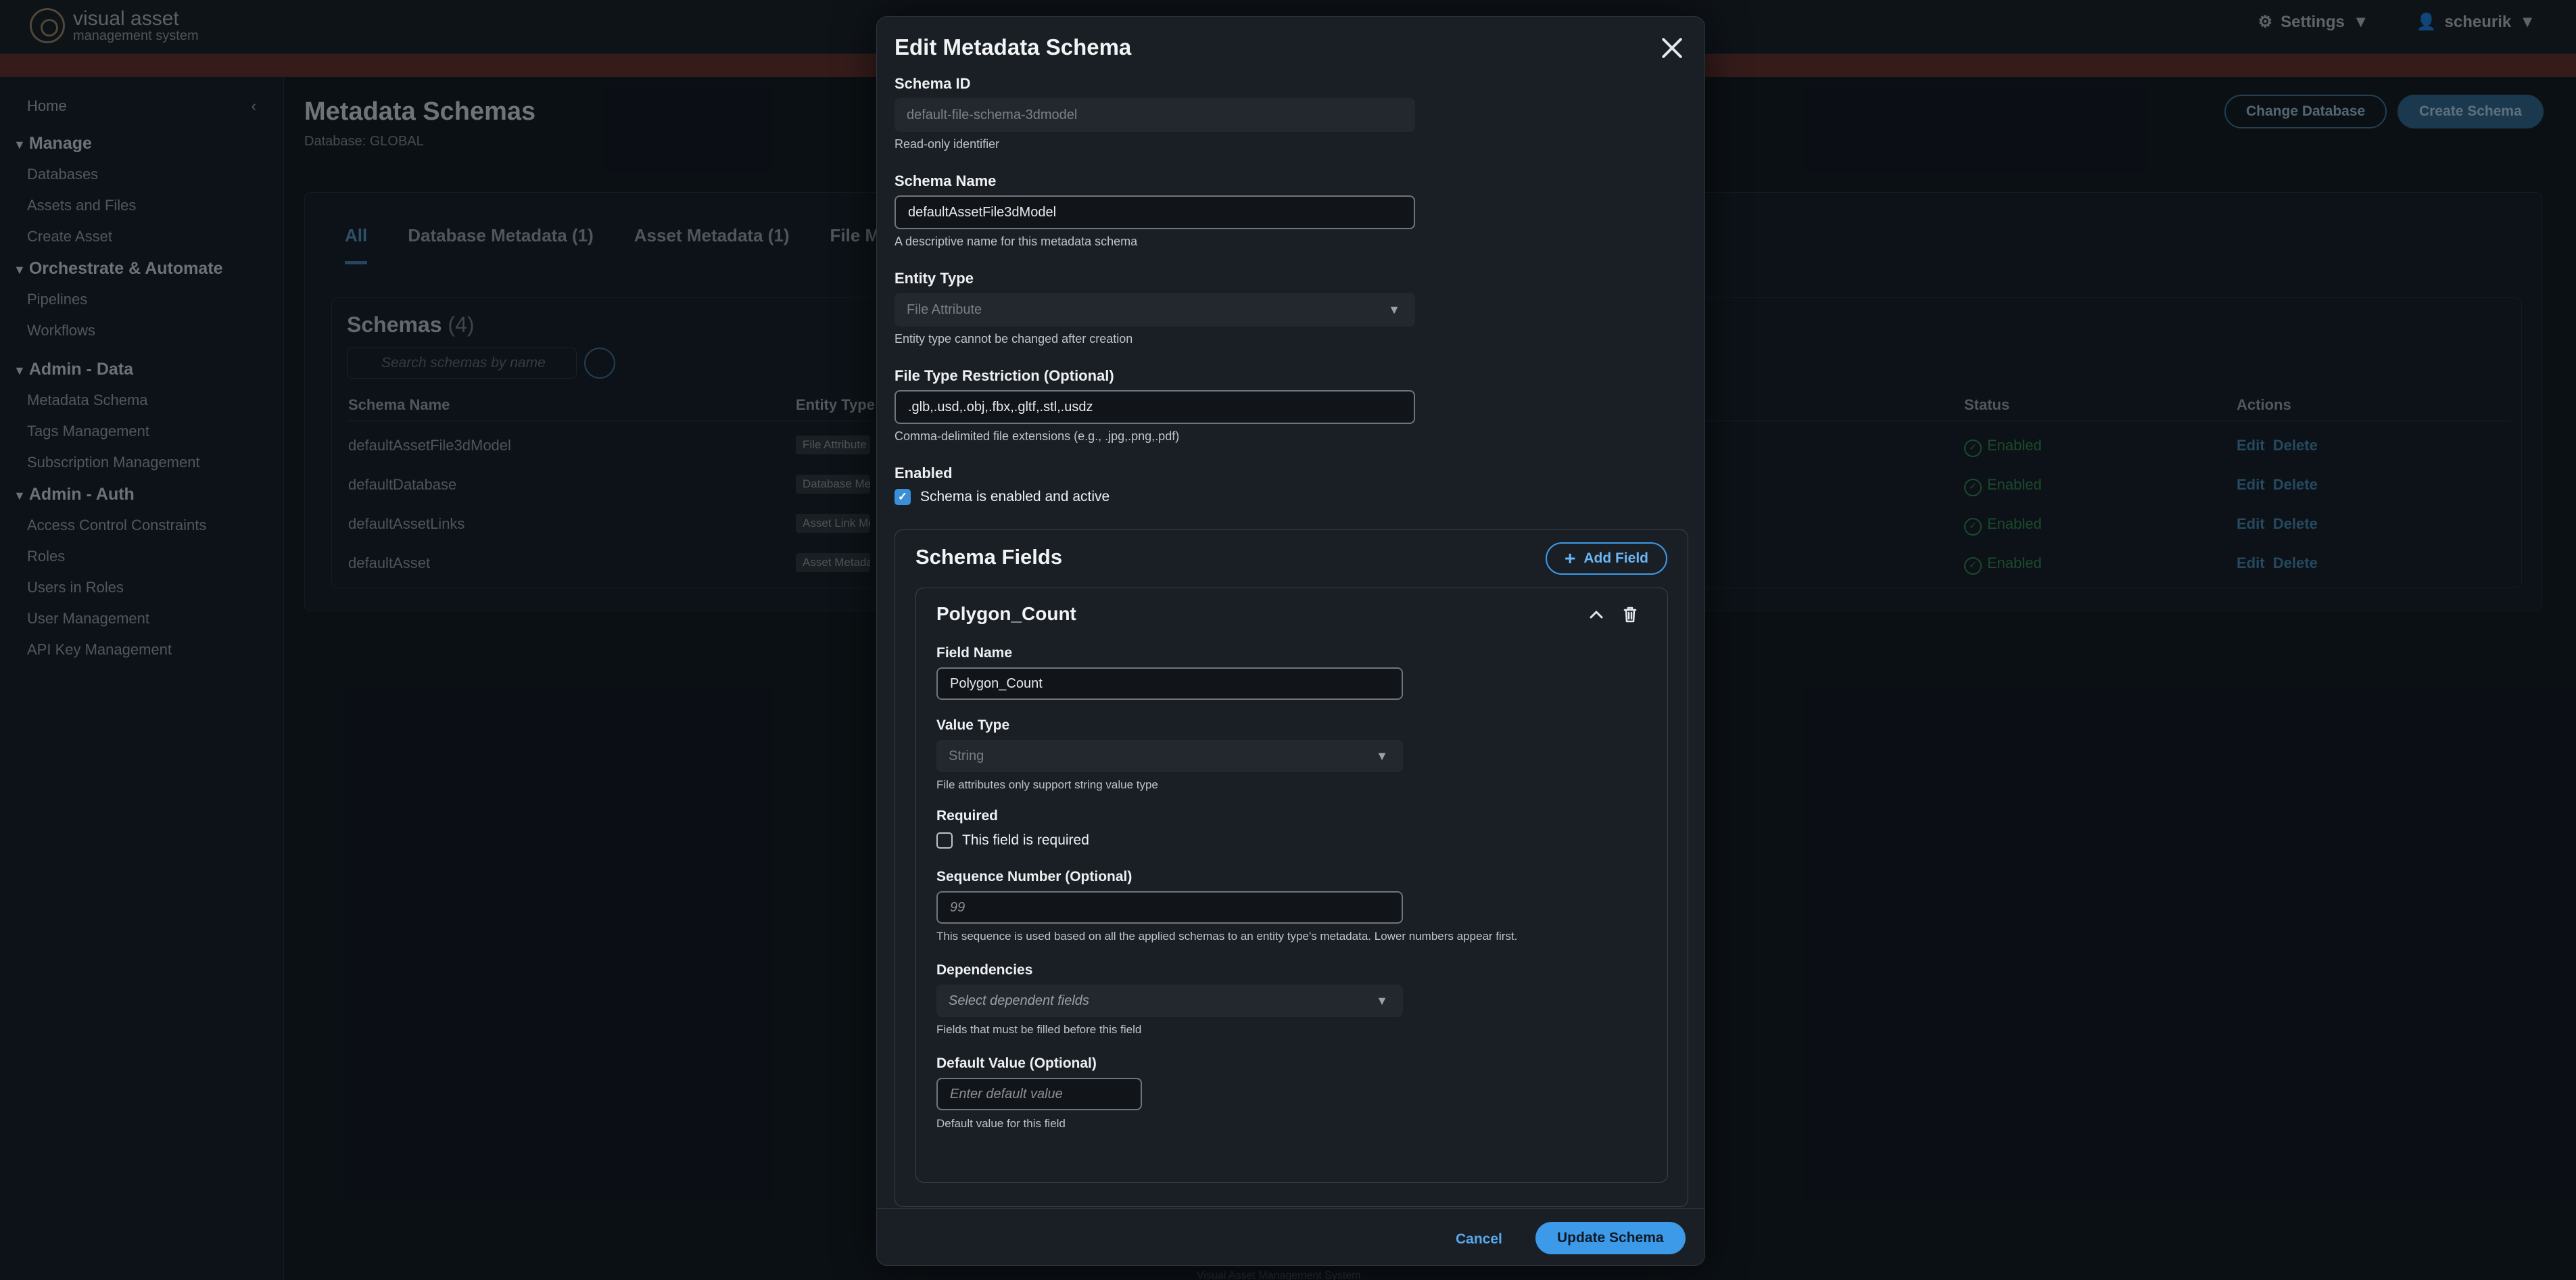 The width and height of the screenshot is (2576, 1280). I want to click on value-type-value: String, so click(966, 756).